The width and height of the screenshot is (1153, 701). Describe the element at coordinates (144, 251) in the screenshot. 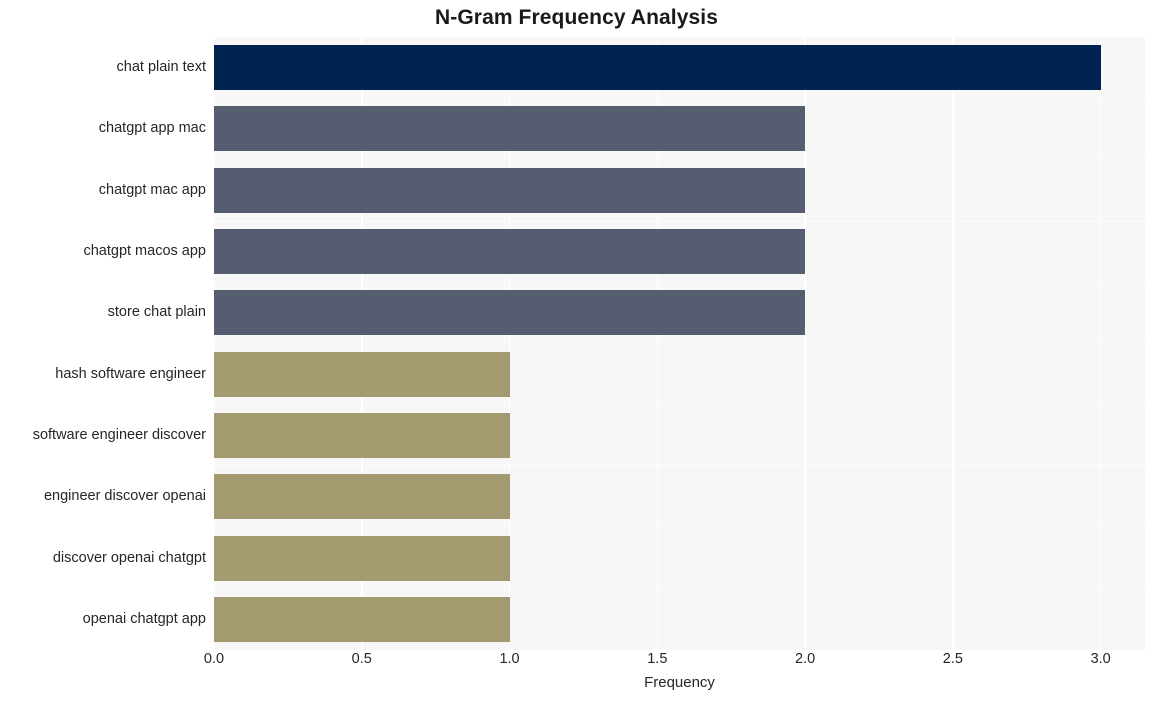

I see `y-axis-tick-label: chatgpt macos app` at that location.